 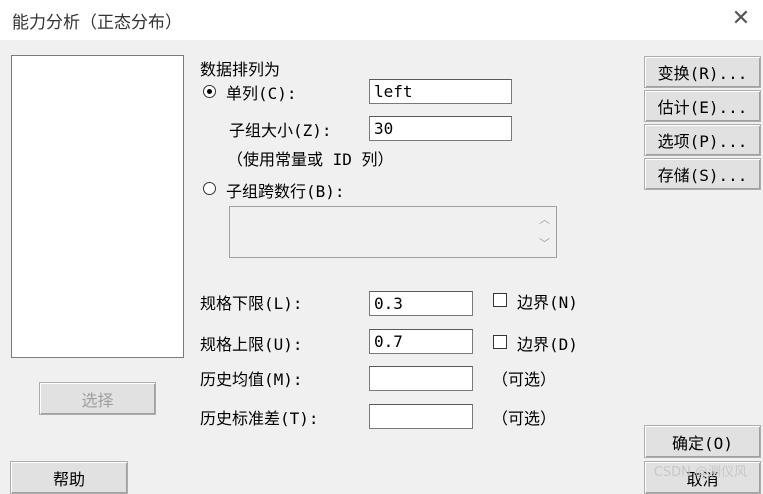 I want to click on subgroups-across-rows-input: ︿ ﹀, so click(x=393, y=232).